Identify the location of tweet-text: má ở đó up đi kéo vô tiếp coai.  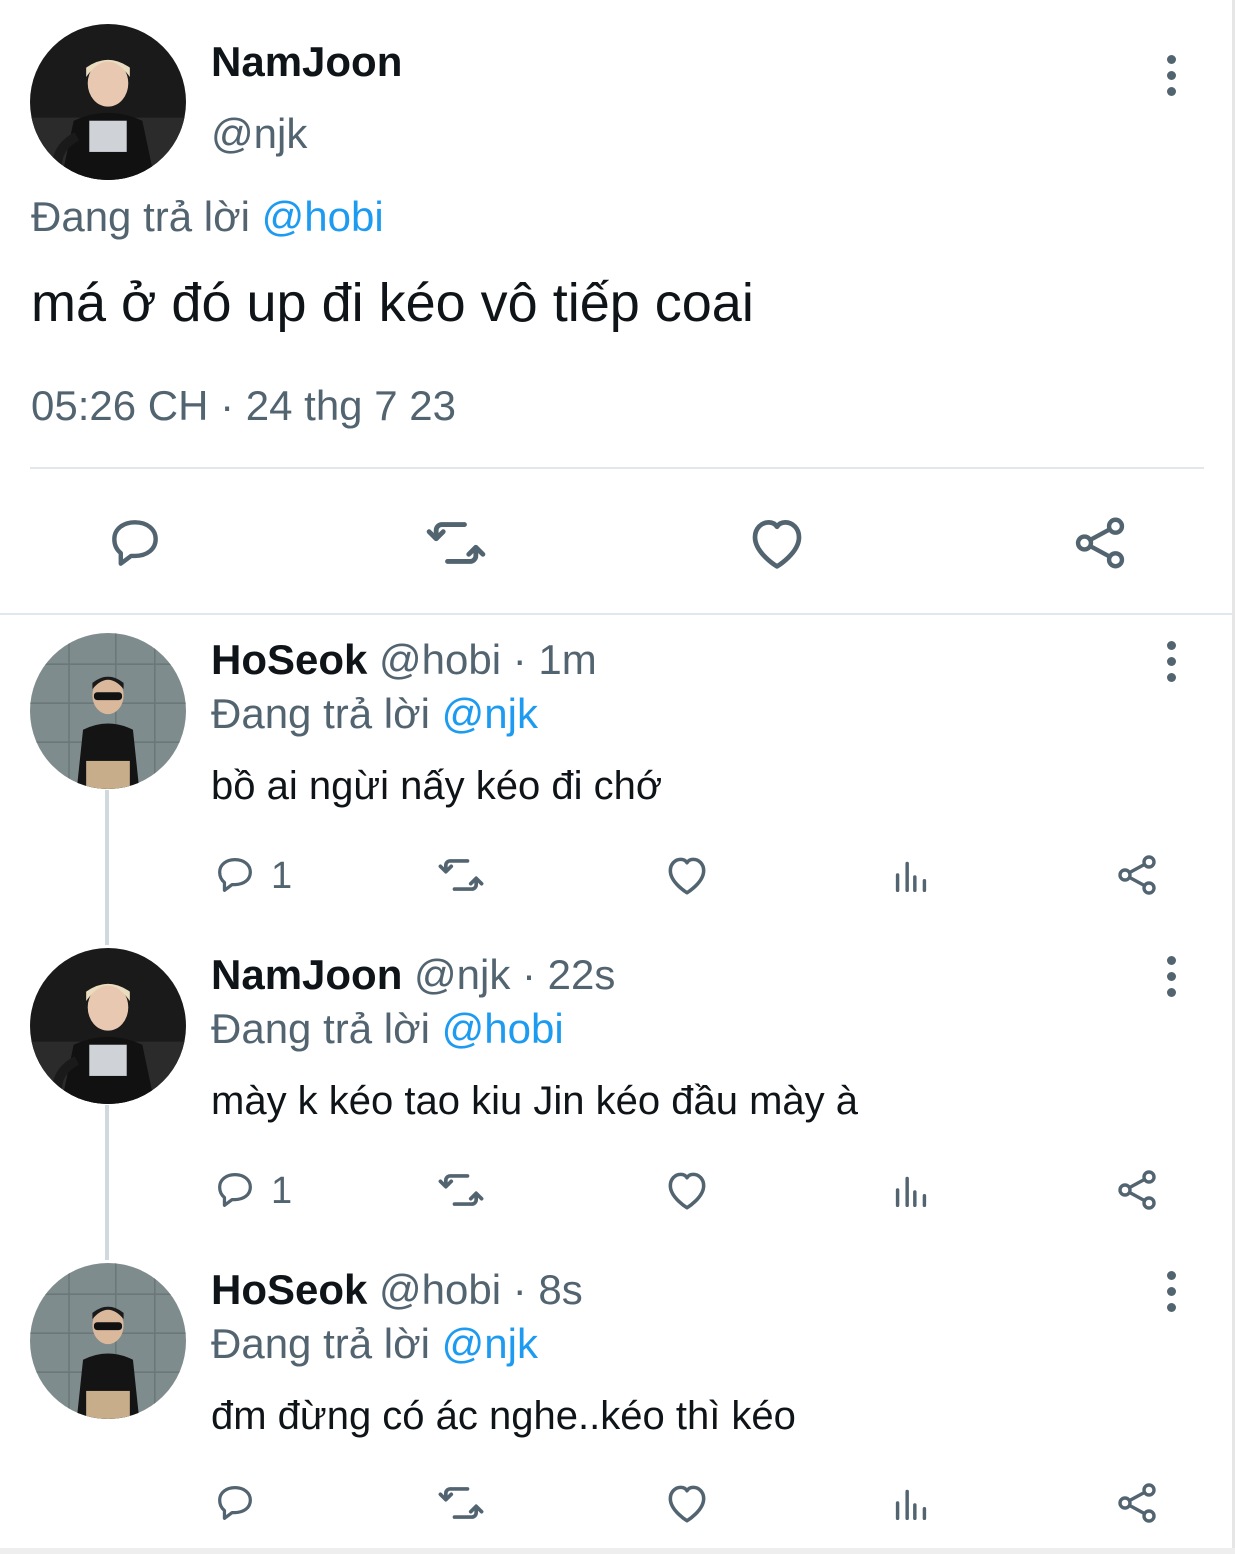
(392, 303).